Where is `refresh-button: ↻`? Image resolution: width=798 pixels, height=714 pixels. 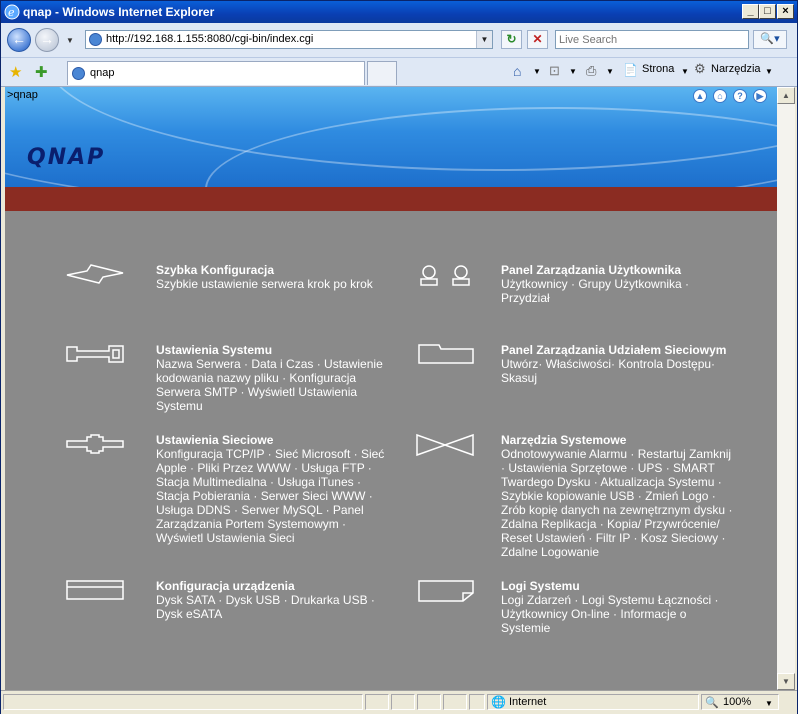 refresh-button: ↻ is located at coordinates (511, 39).